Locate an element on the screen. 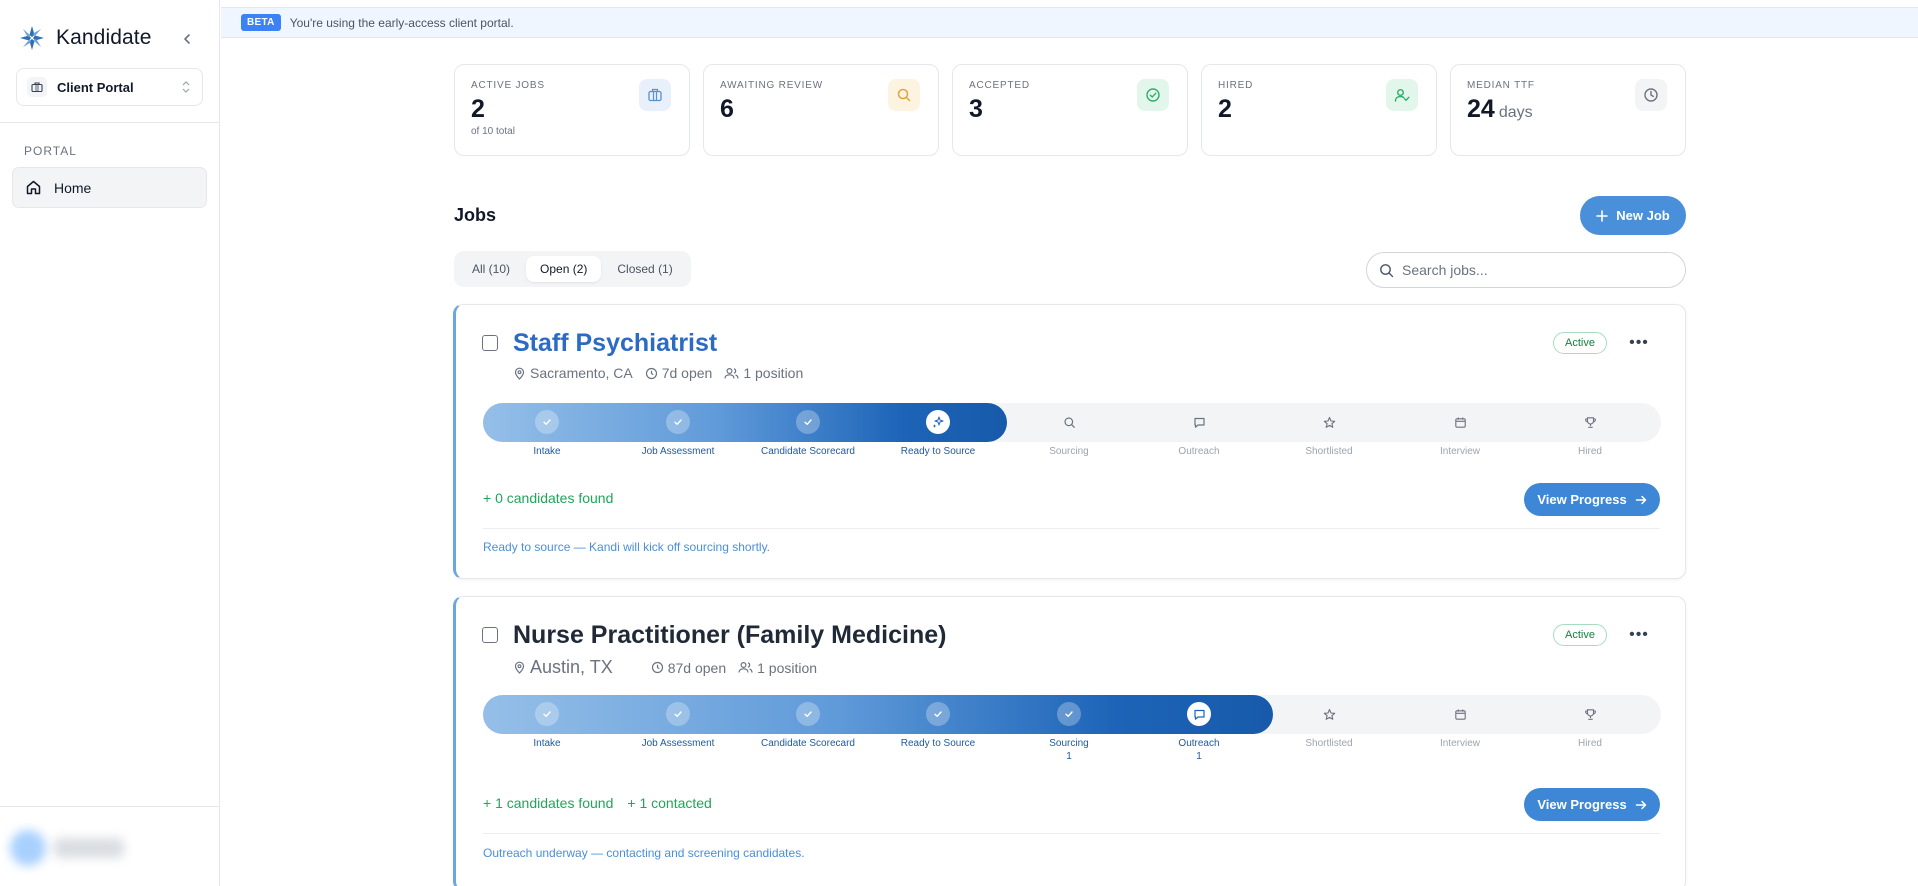  stage-label: Outreach is located at coordinates (1199, 743).